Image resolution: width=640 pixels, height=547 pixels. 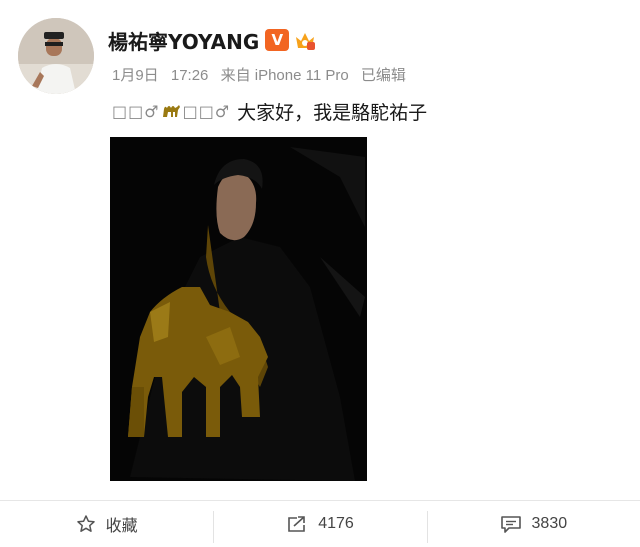 What do you see at coordinates (306, 41) in the screenshot?
I see `crown-badge-icon` at bounding box center [306, 41].